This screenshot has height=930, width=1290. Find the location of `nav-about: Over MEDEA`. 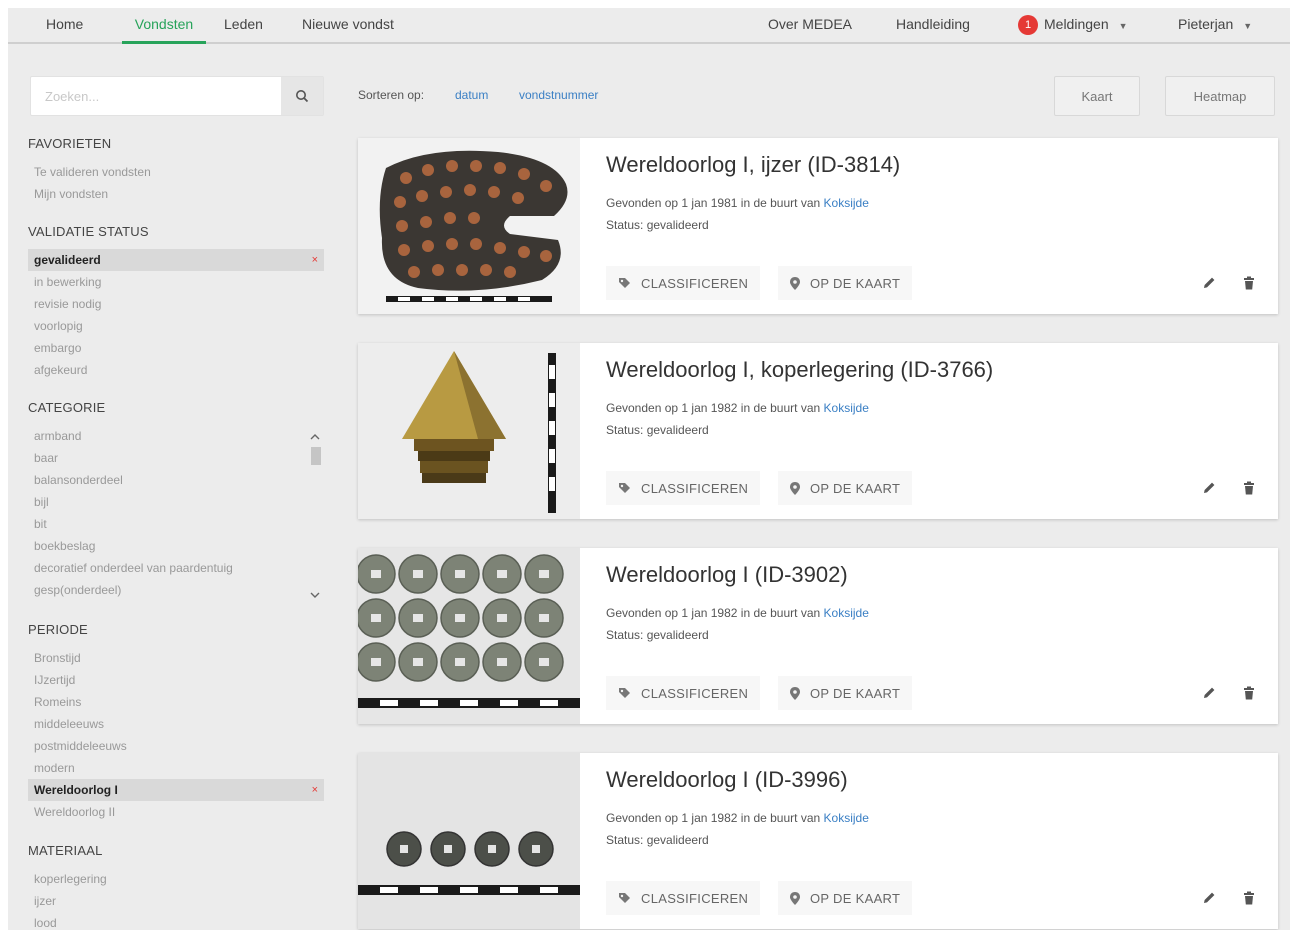

nav-about: Over MEDEA is located at coordinates (810, 28).